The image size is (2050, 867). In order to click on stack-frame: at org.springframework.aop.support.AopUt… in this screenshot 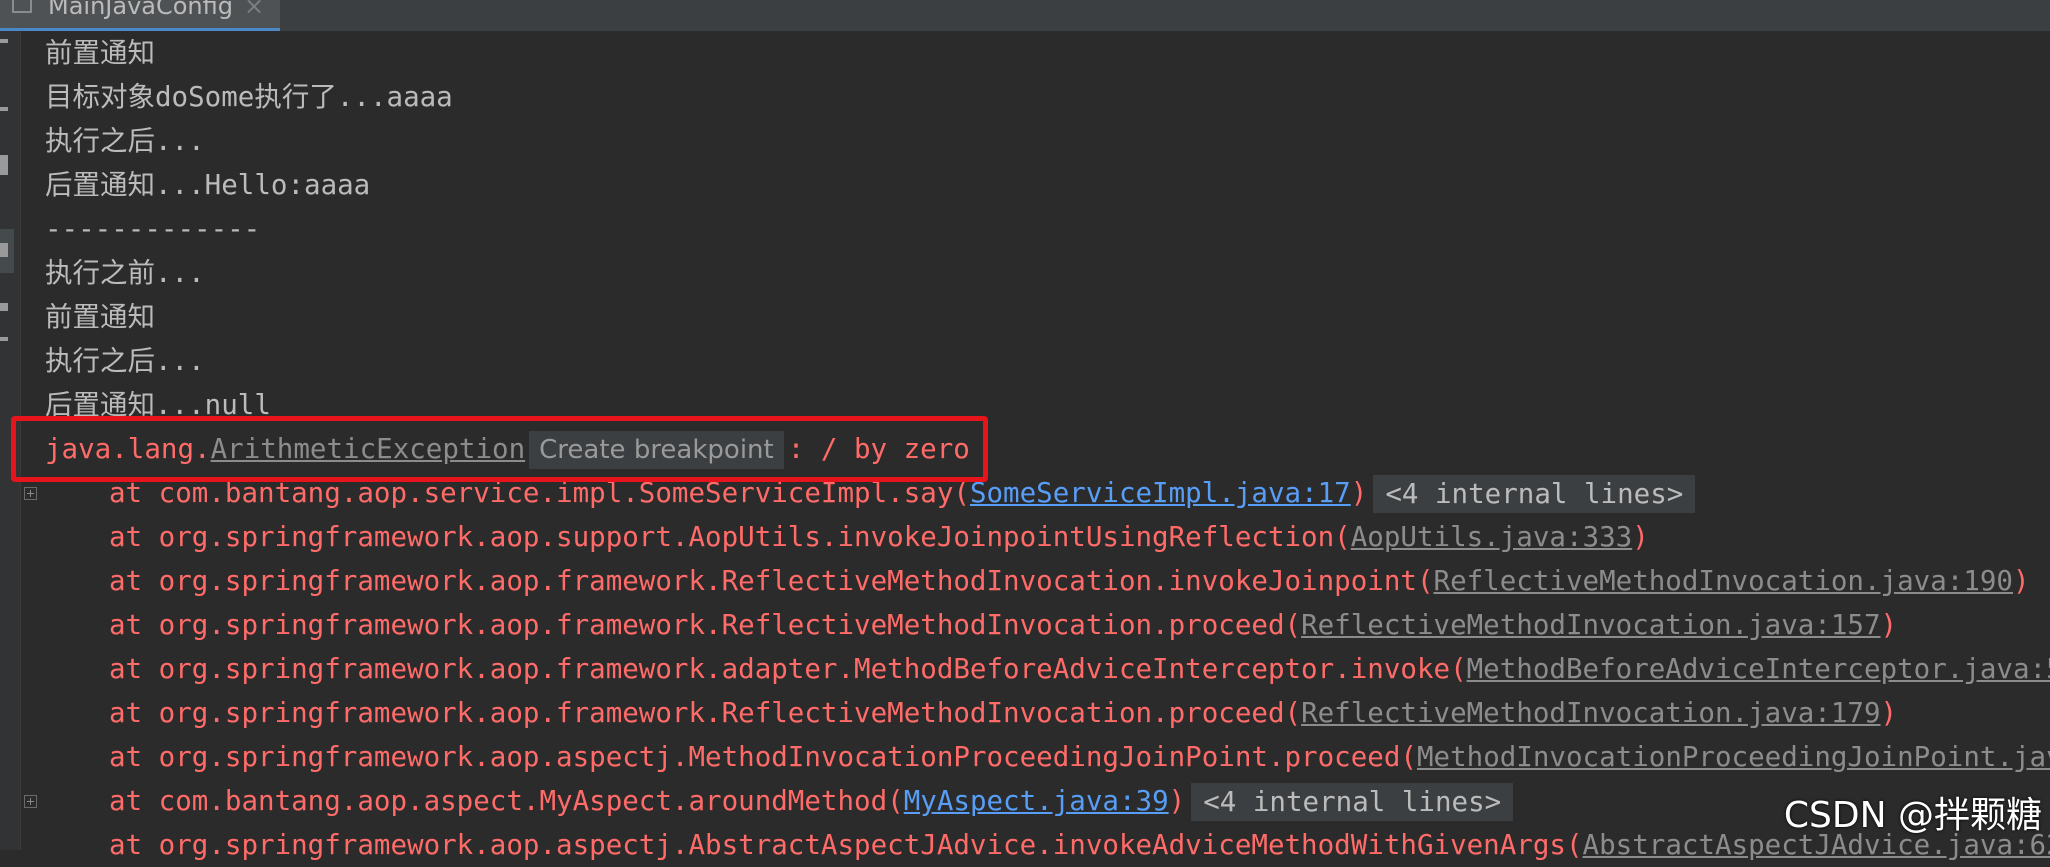, I will do `click(879, 537)`.